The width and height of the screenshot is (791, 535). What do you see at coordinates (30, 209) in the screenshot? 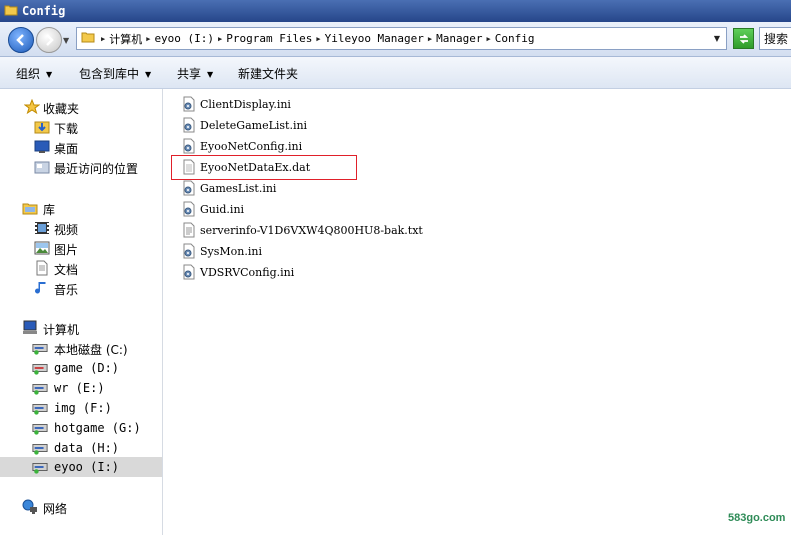
I see `library-icon` at bounding box center [30, 209].